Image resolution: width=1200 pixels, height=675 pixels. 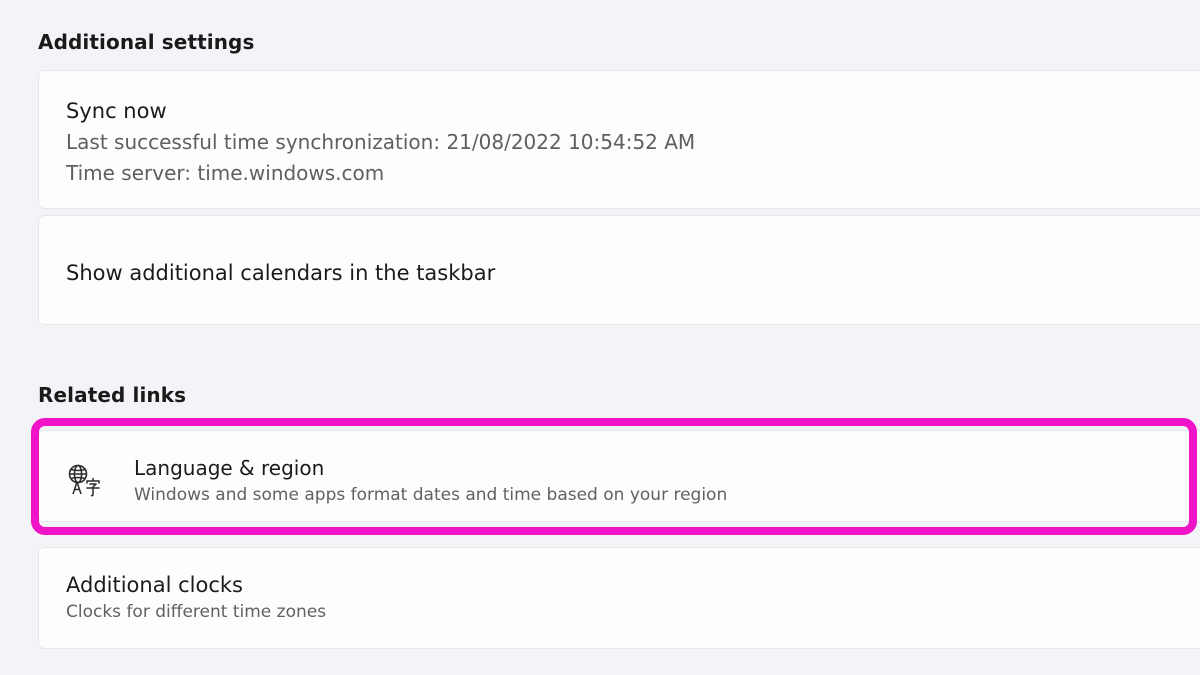 I want to click on language-globe-icon, so click(x=84, y=480).